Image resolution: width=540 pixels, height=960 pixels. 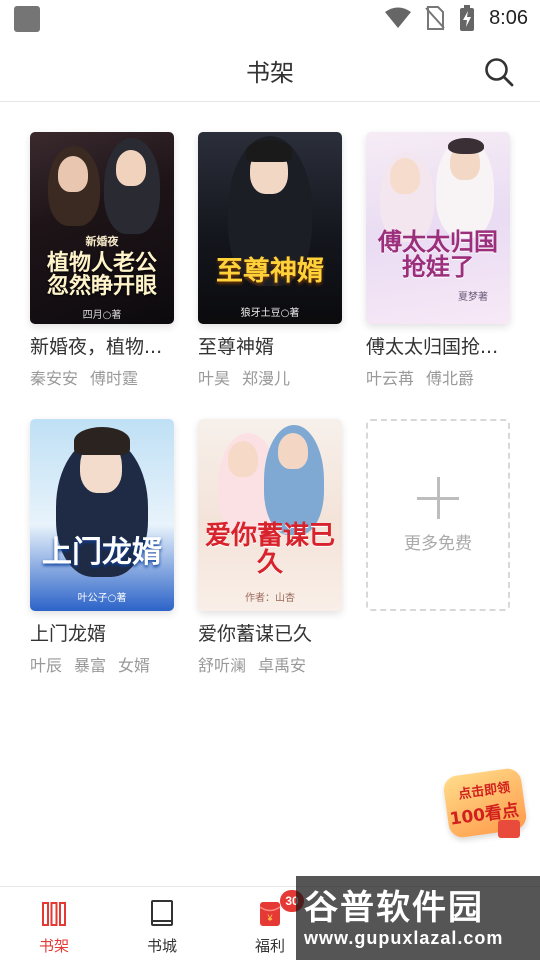 I want to click on book-tag: 舒听澜, so click(x=222, y=665).